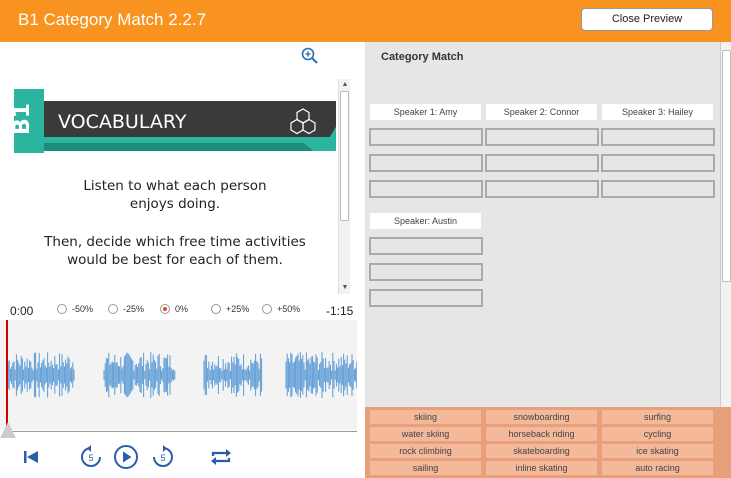 This screenshot has width=731, height=478. I want to click on word-tile: skateboarding, so click(541, 451).